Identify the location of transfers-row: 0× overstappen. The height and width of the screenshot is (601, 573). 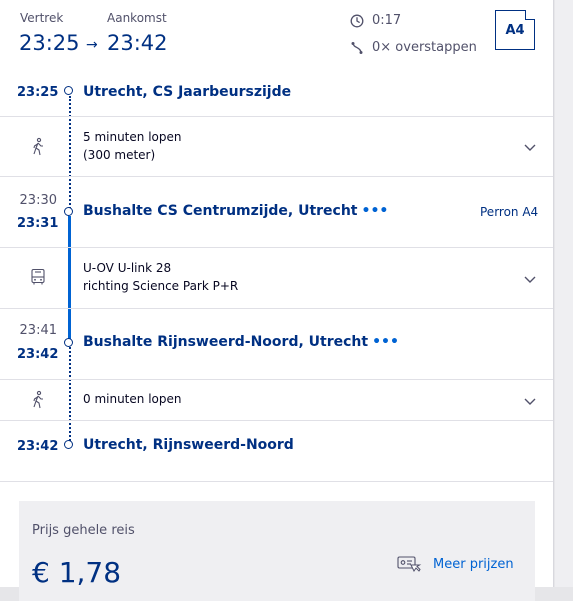
(413, 47).